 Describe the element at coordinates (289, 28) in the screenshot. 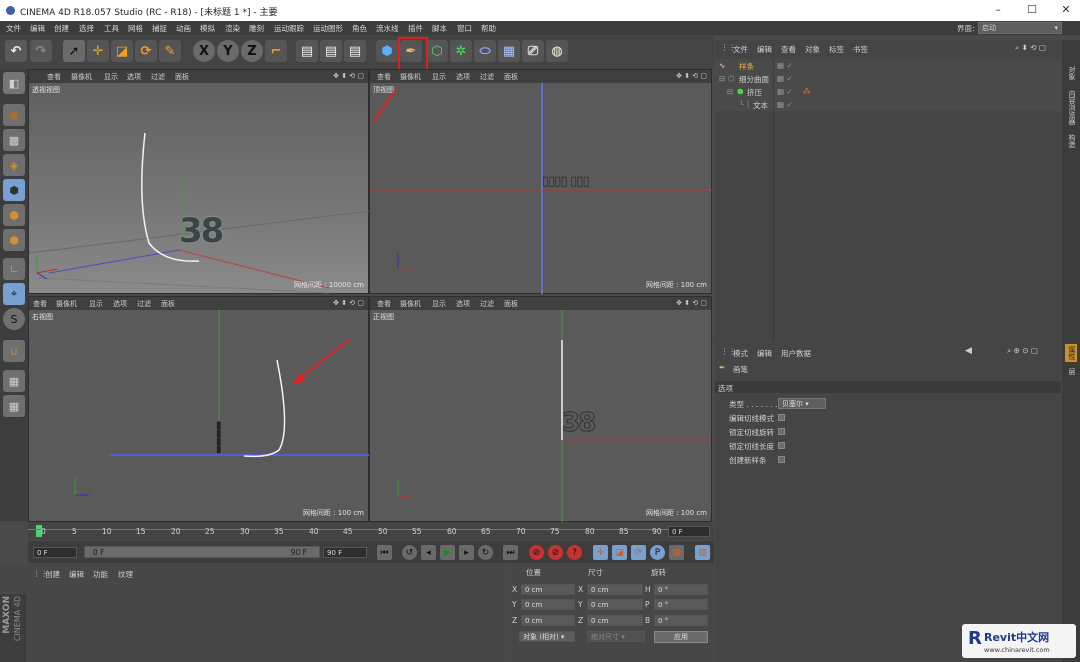

I see `menu-motion-tracking: 运动跟踪` at that location.